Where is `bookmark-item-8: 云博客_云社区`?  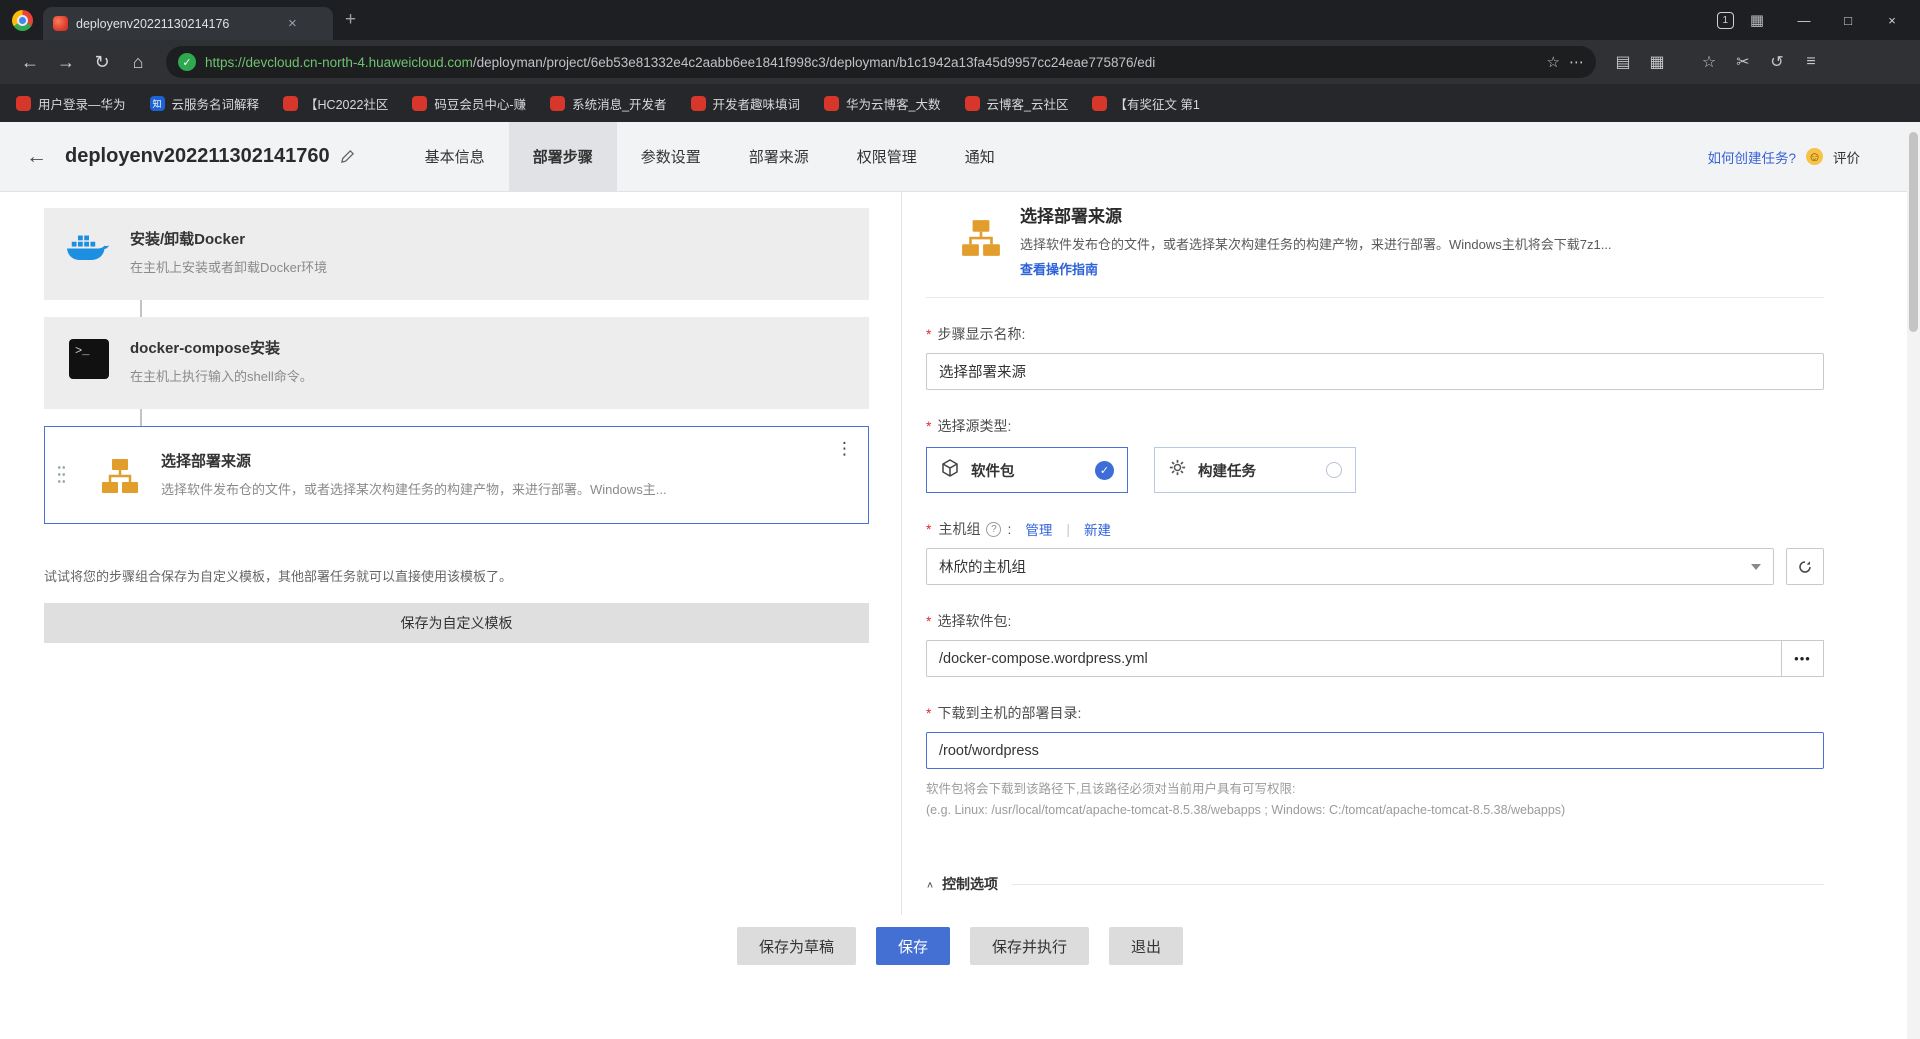 bookmark-item-8: 云博客_云社区 is located at coordinates (1016, 103).